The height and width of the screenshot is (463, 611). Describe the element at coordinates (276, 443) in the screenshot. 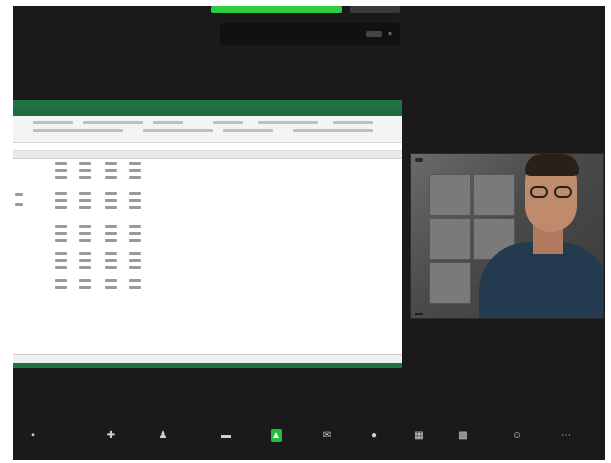

I see `share-screen-button: ▲` at that location.